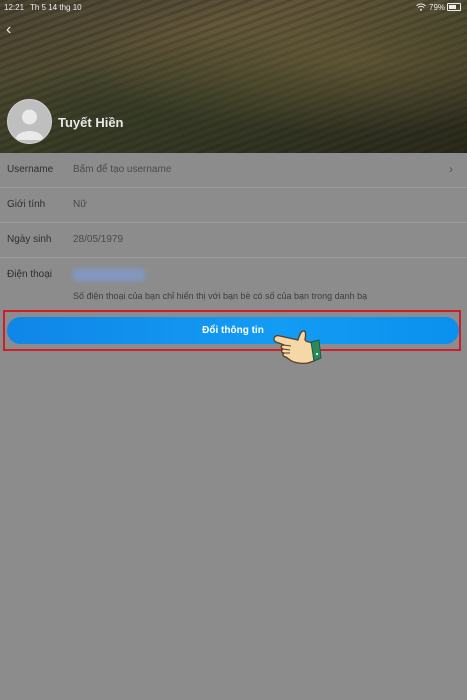  What do you see at coordinates (297, 347) in the screenshot?
I see `pointing-hand-icon` at bounding box center [297, 347].